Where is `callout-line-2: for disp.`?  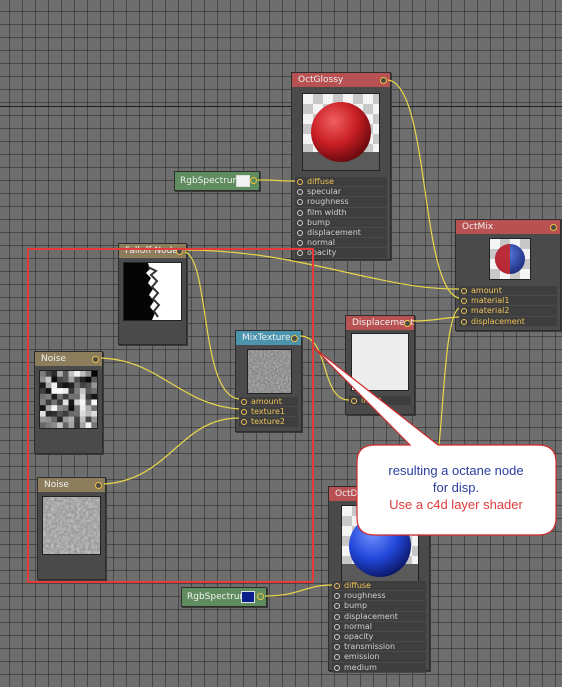
callout-line-2: for disp. is located at coordinates (456, 487).